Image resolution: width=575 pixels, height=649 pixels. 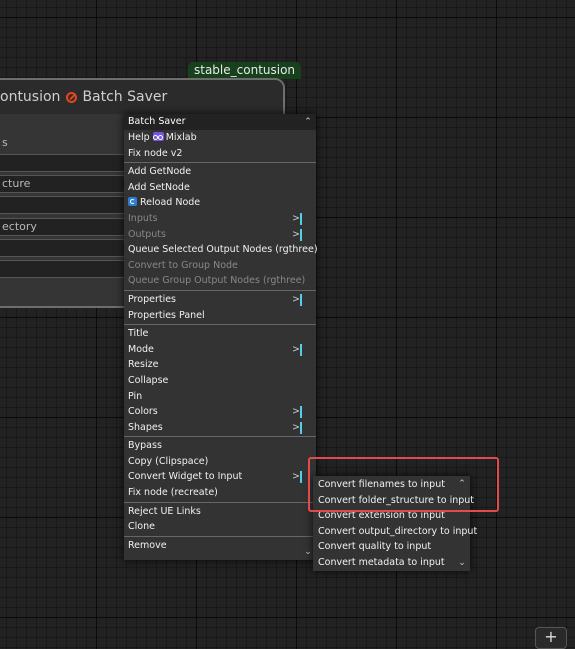 I want to click on menu-item-label: Fix node v2, so click(x=155, y=153).